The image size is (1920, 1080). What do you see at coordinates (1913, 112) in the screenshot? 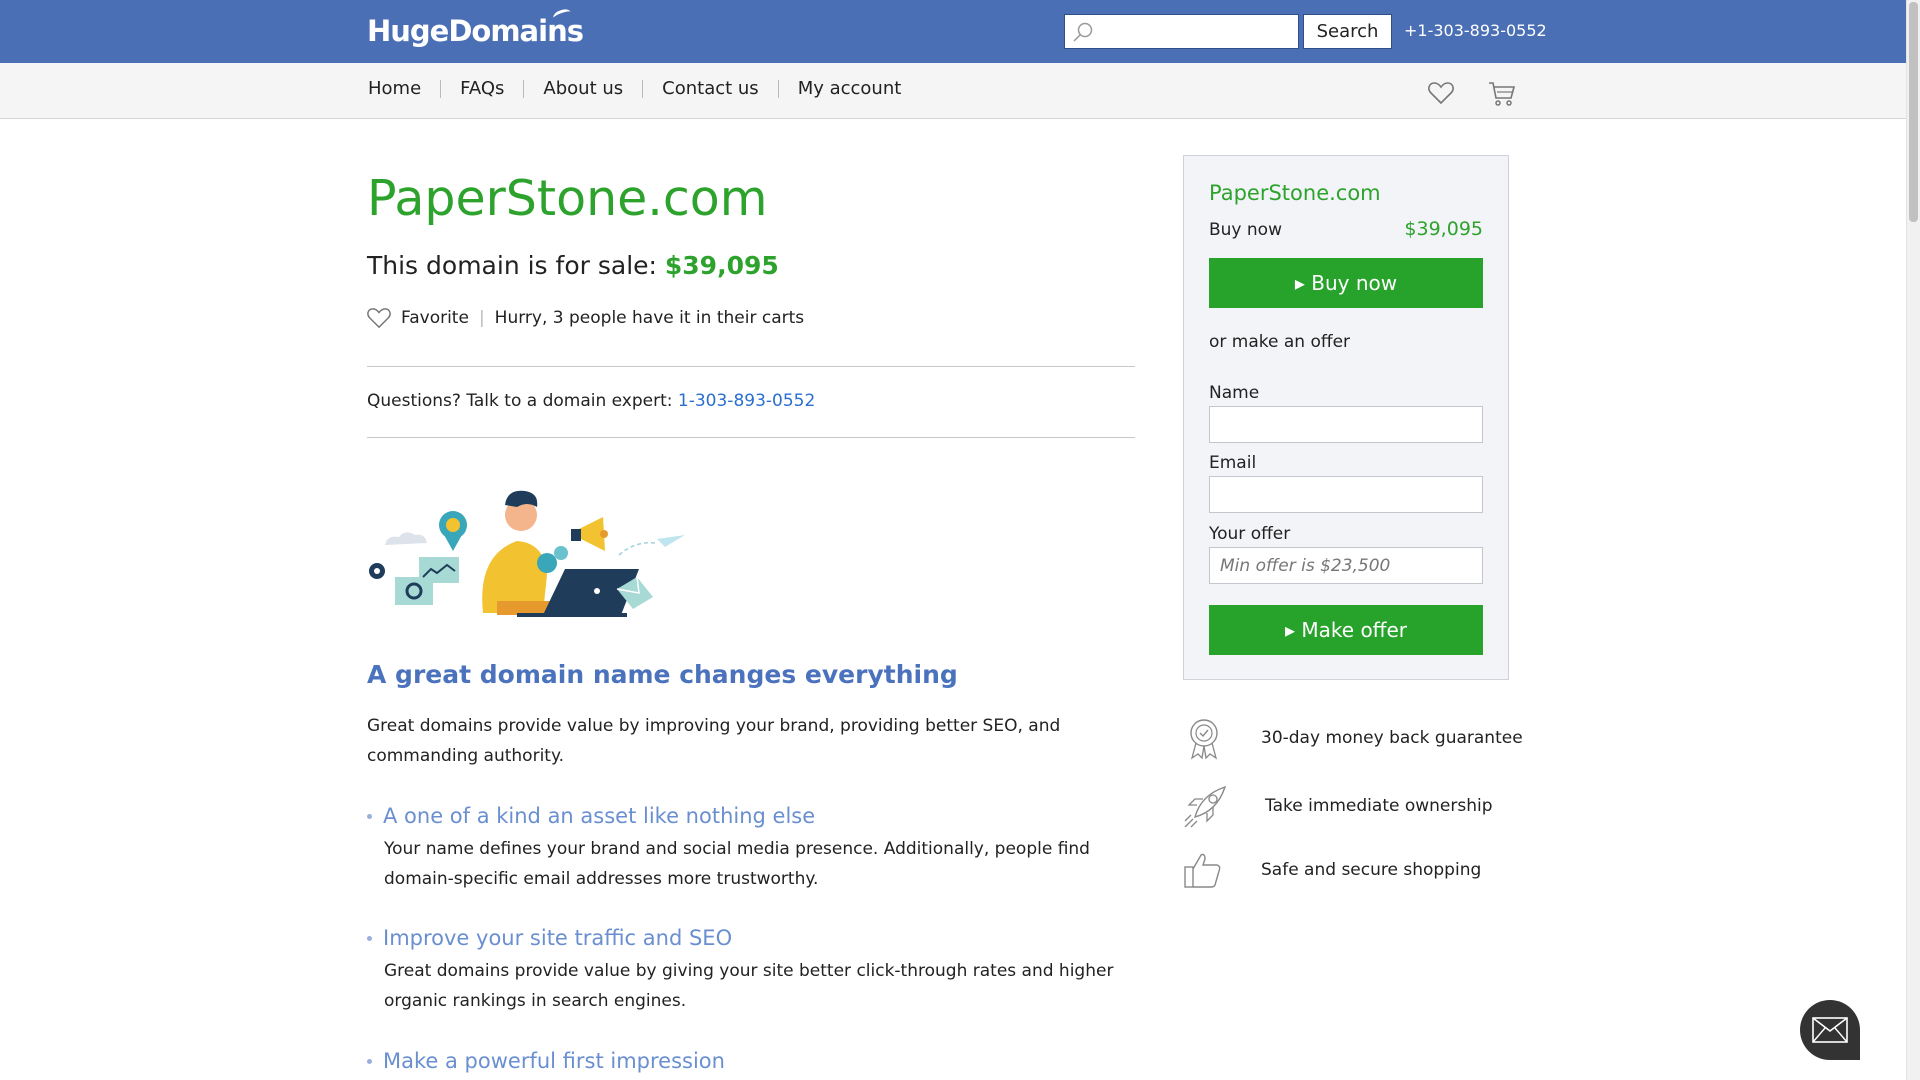
I see `scrollbar-thumb` at bounding box center [1913, 112].